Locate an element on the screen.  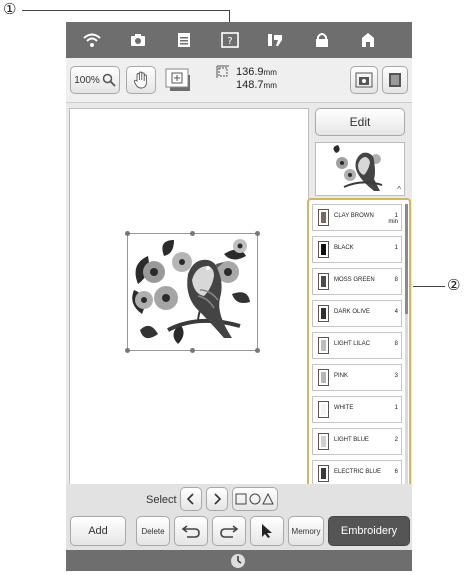
pattern-width: 136.9mm is located at coordinates (256, 72).